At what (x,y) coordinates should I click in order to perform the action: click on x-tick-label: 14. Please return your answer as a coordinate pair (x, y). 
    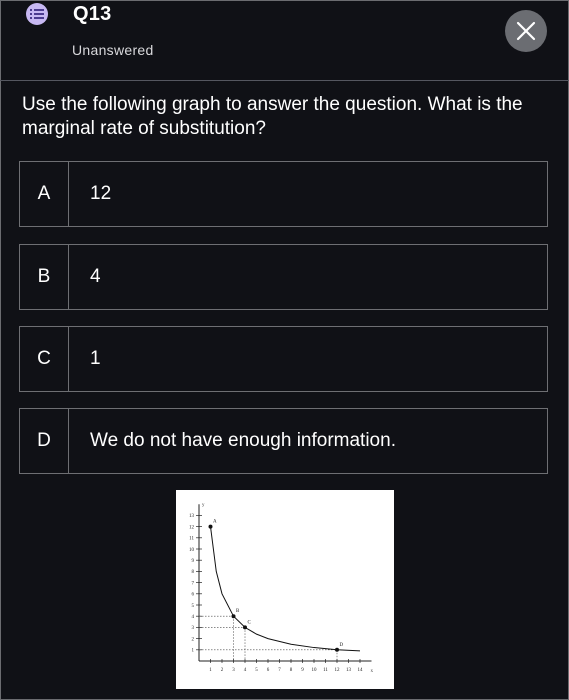
    Looking at the image, I should click on (361, 670).